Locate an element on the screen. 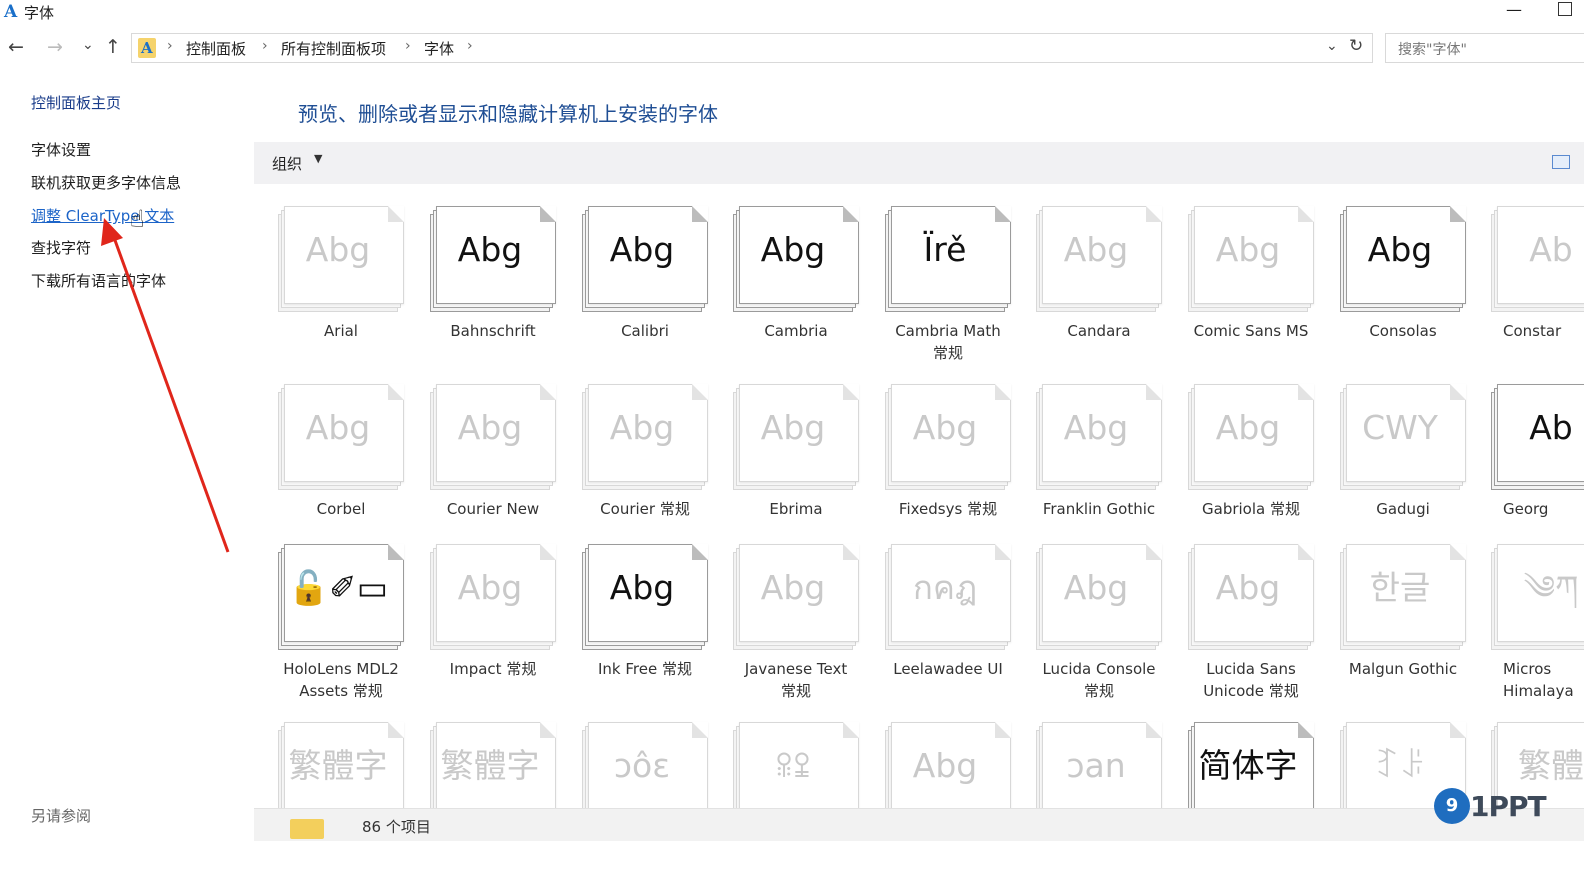 The width and height of the screenshot is (1584, 876). font-name: Corbel is located at coordinates (341, 509).